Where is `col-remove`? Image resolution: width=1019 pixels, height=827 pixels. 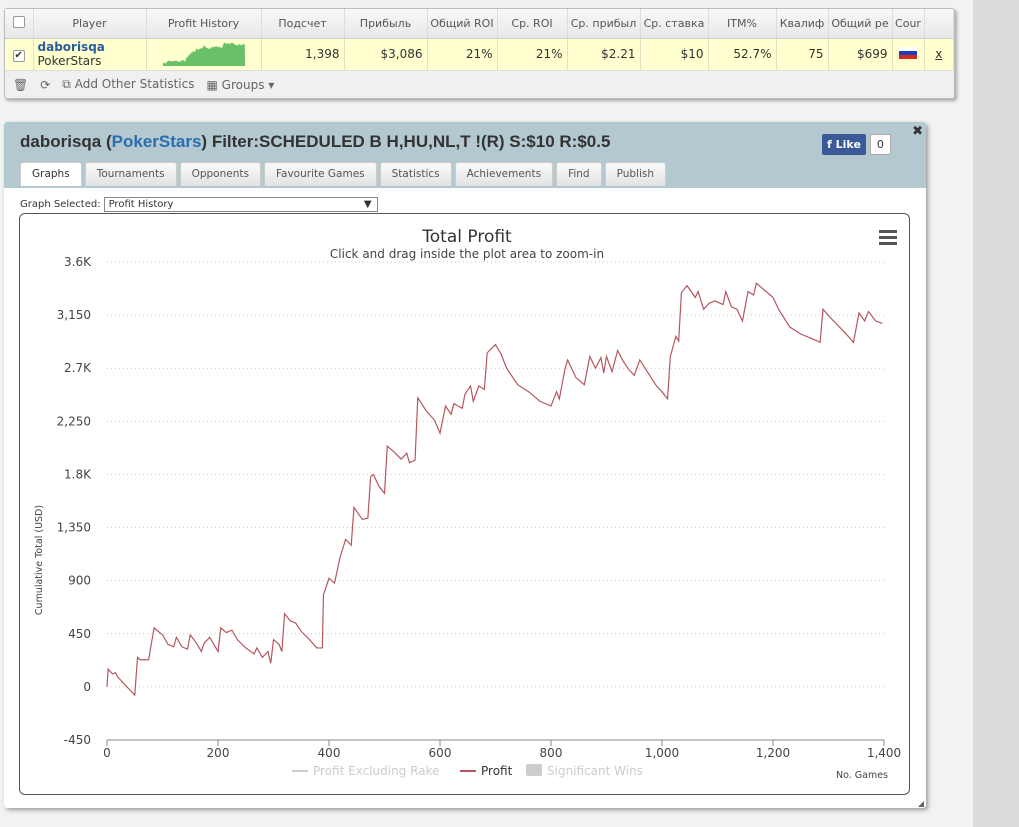
col-remove is located at coordinates (939, 24).